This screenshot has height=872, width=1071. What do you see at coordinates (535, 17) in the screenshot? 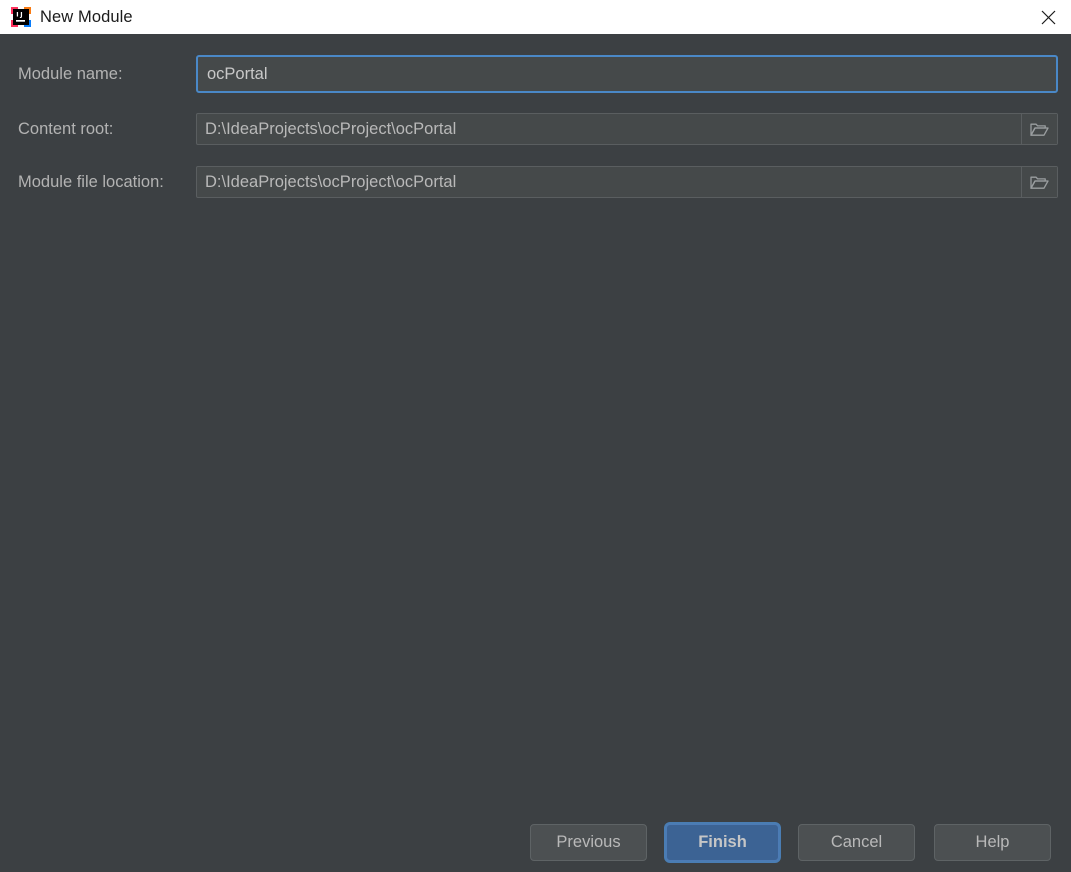
I see `window-titlebar: I J New Module` at bounding box center [535, 17].